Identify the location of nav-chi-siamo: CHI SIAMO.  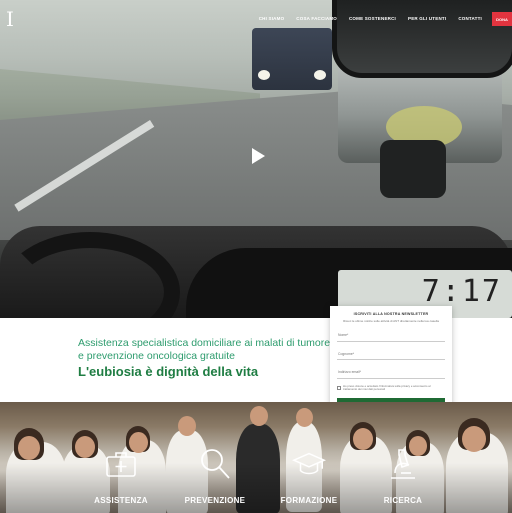
(272, 18).